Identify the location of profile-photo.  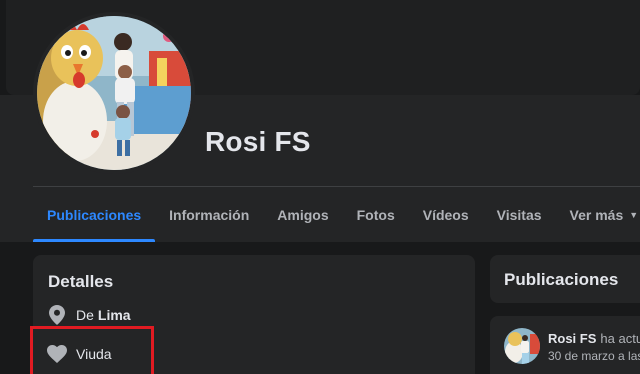
(114, 93).